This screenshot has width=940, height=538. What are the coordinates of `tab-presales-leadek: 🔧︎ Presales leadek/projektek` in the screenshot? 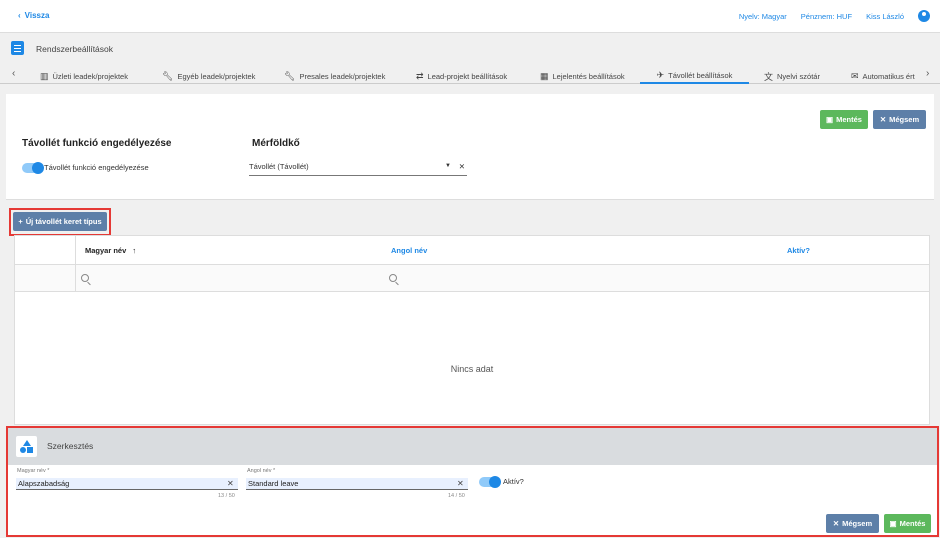 It's located at (334, 76).